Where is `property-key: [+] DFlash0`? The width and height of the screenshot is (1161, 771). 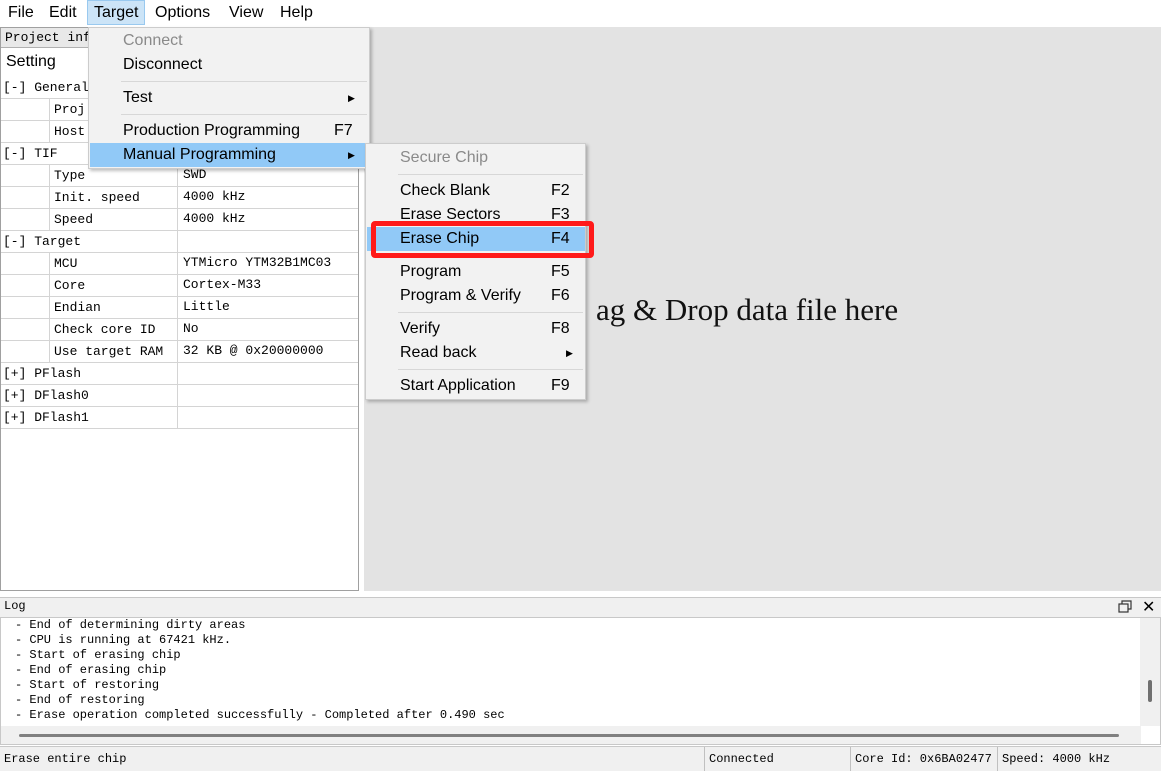 property-key: [+] DFlash0 is located at coordinates (46, 395).